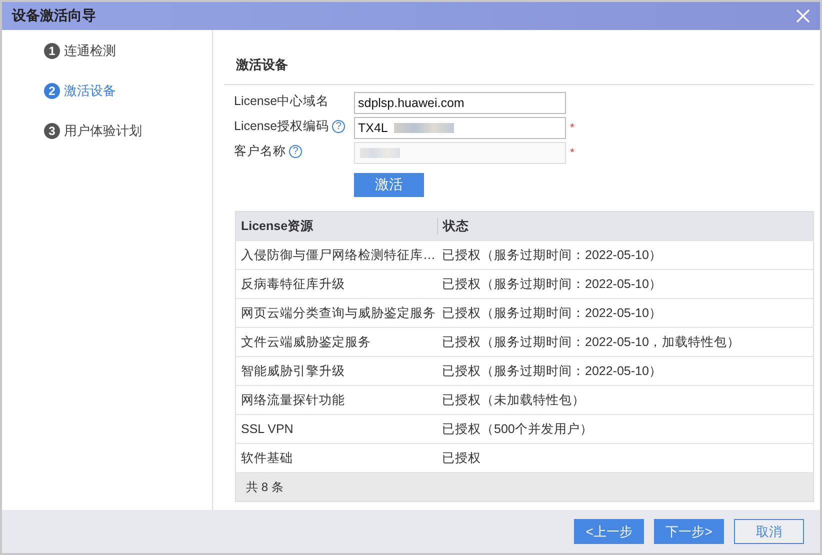 The width and height of the screenshot is (822, 555). I want to click on wizard-step: 2 激活设备, so click(128, 91).